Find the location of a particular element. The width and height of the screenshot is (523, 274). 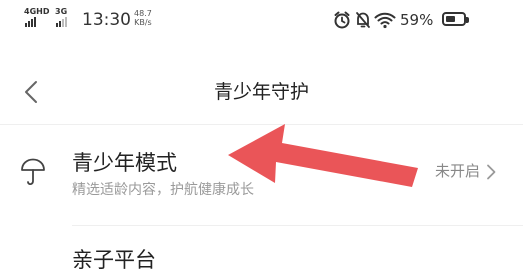

teen-mode-title: 青少年模式 is located at coordinates (124, 163).